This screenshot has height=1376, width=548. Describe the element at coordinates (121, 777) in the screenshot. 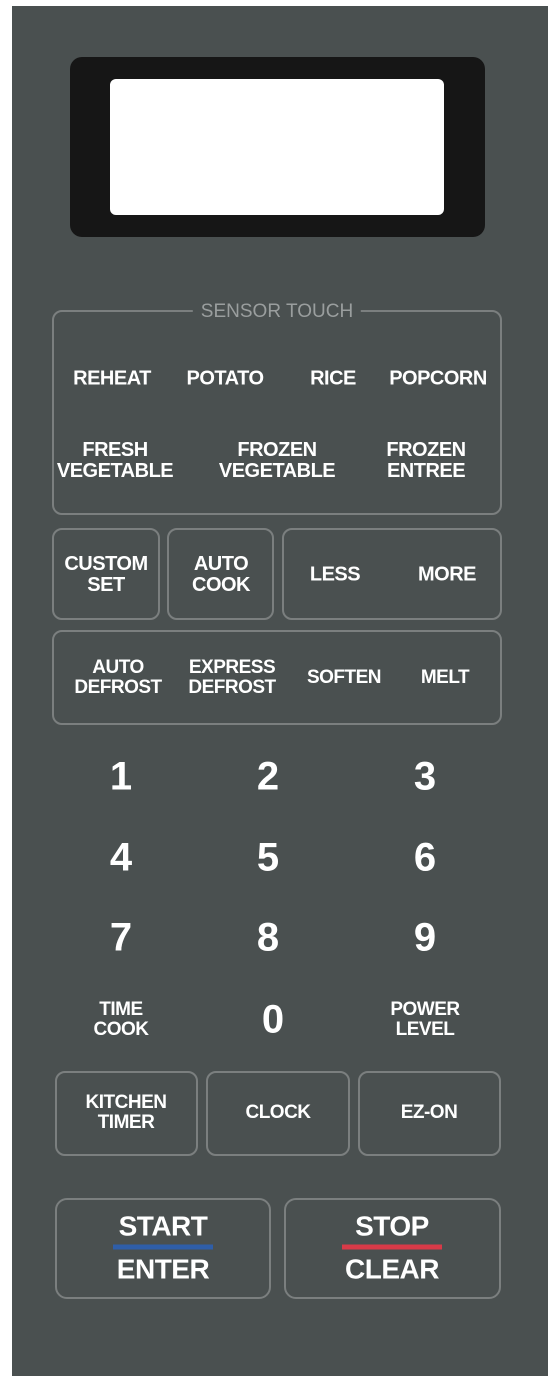

I see `key-1: 1` at that location.